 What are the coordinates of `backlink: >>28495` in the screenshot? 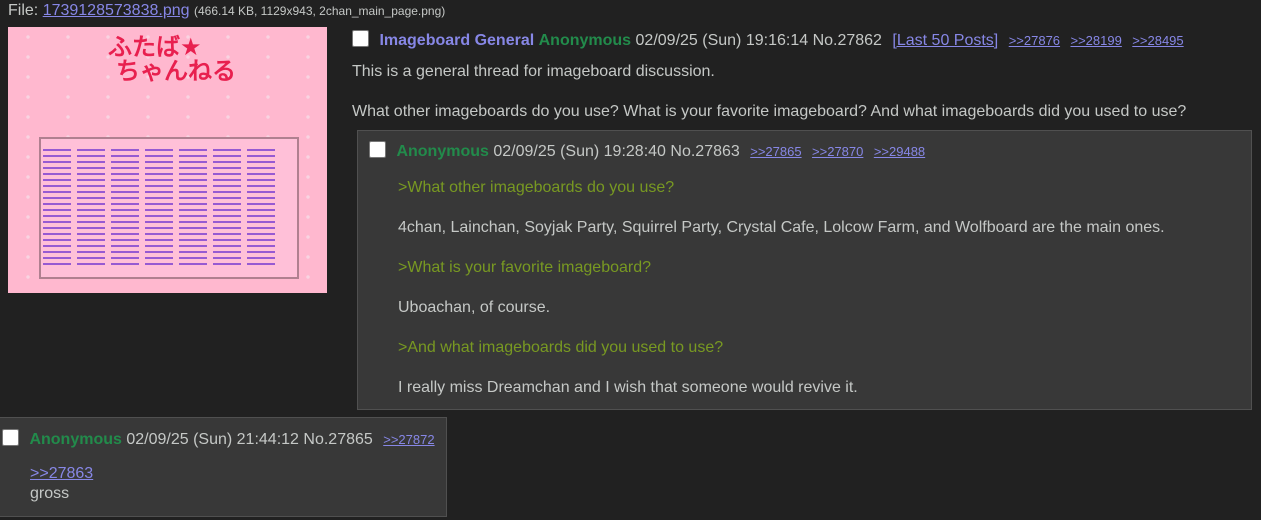 It's located at (1157, 40).